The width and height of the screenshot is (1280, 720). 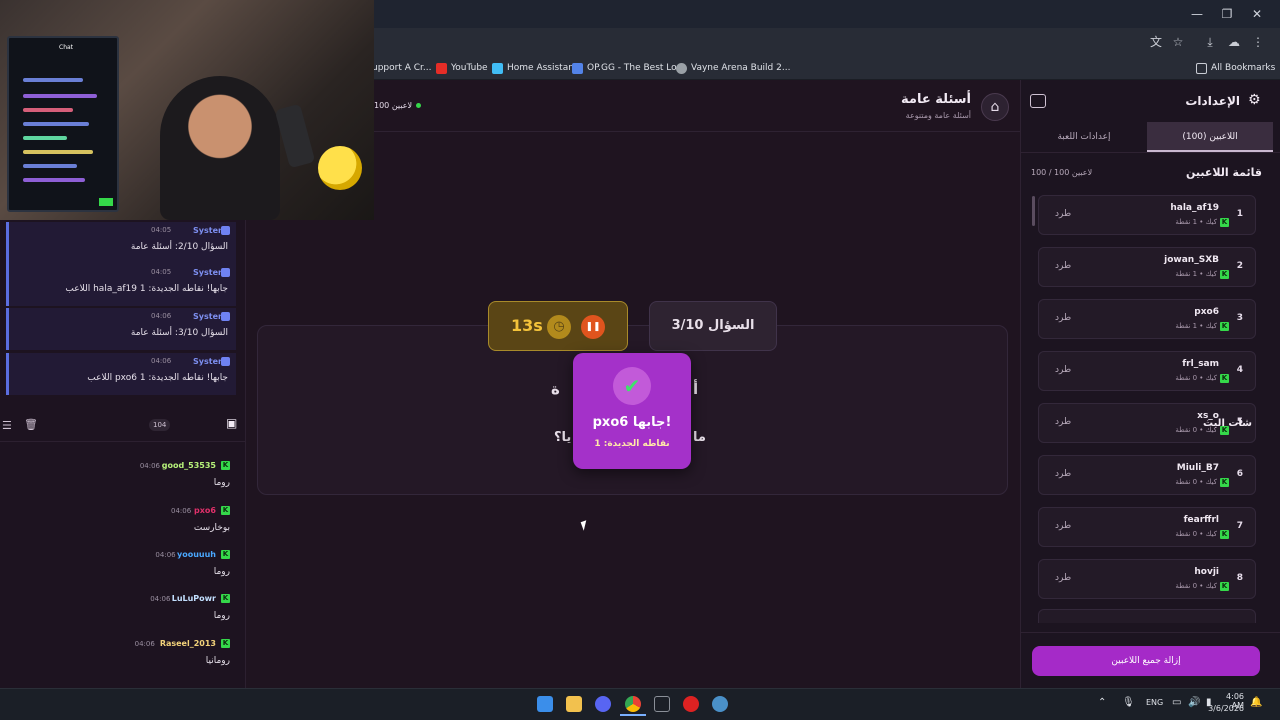 I want to click on clock-date: 3/6/2026, so click(x=1224, y=708).